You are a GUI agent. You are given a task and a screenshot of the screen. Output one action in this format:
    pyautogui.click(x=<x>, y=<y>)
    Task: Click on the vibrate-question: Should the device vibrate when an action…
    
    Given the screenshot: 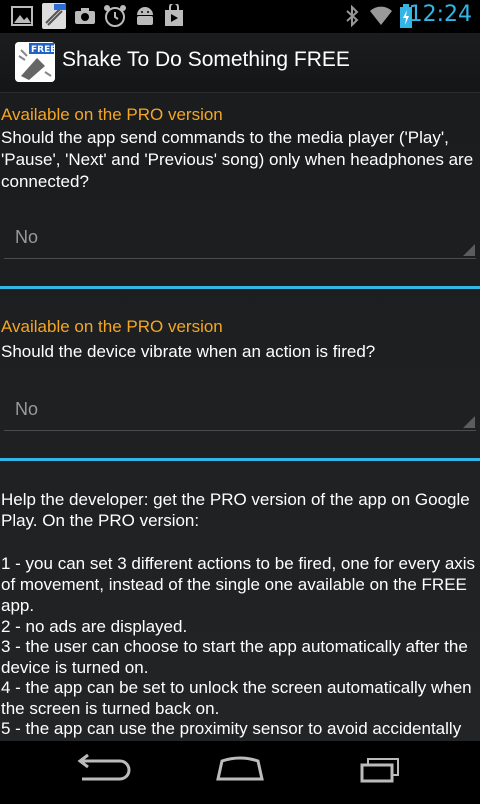 What is the action you would take?
    pyautogui.click(x=188, y=351)
    